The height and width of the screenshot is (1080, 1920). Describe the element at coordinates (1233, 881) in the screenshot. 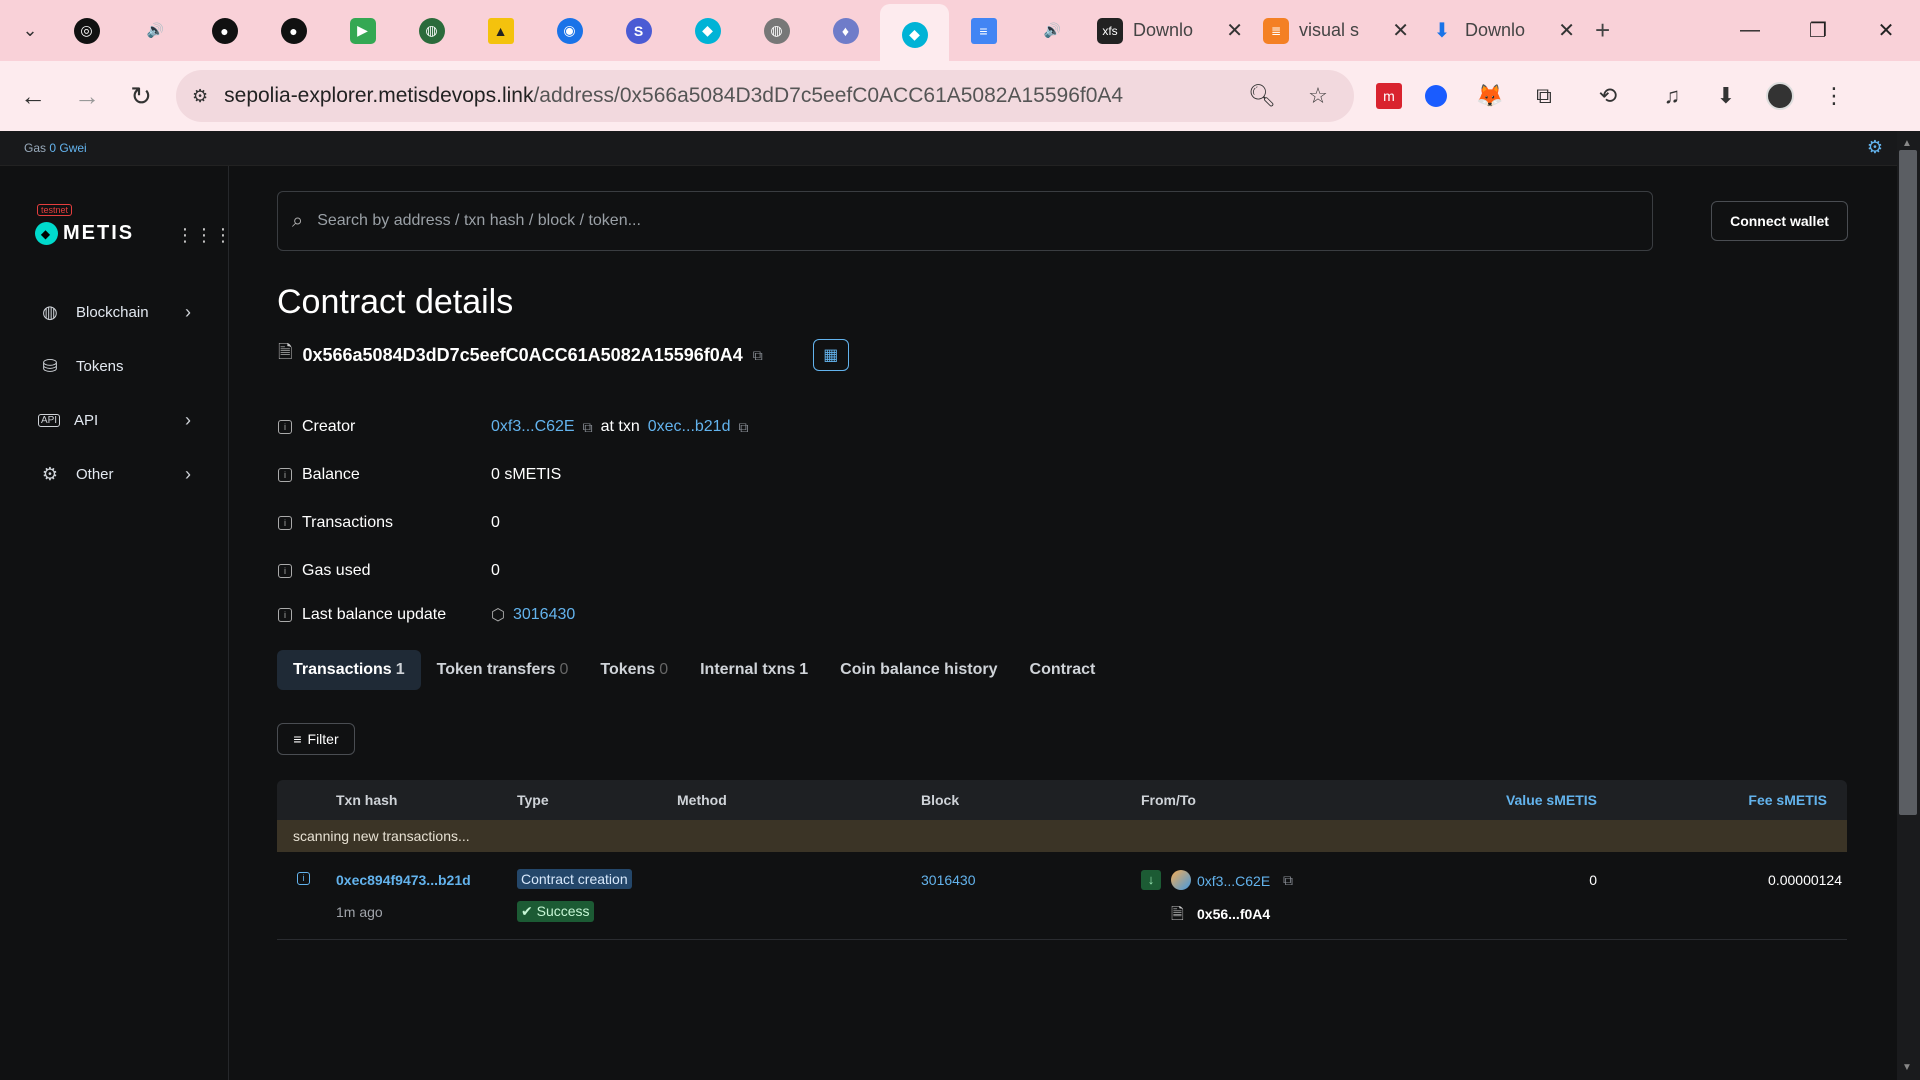

I see `from-address-link: 0xf3...C62E` at that location.